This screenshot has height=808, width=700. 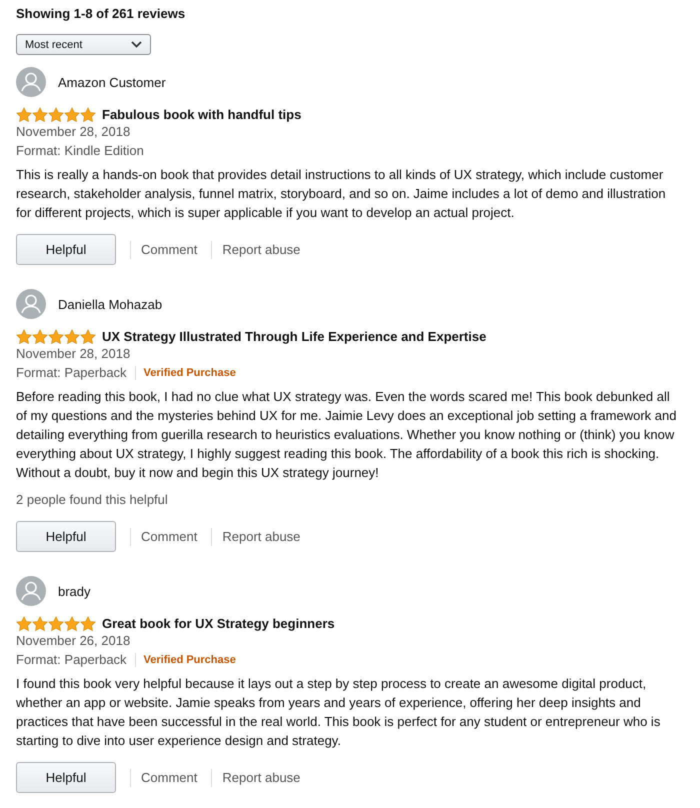 What do you see at coordinates (339, 712) in the screenshot?
I see `review-text: I found this book very helpful because it lays out a step by step process to create an awesome digital product, whether an app or website. Jamie speaks from years and years of experience, offering her deep insights and practices that have been successful in the real world. This book is perfect for any student or entrepreneur who is starting to dive into user experience design and strategy.` at bounding box center [339, 712].